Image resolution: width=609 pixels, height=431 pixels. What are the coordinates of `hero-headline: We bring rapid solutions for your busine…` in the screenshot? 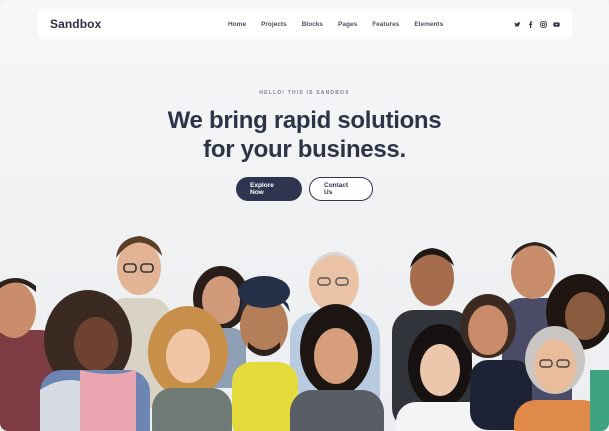 It's located at (304, 135).